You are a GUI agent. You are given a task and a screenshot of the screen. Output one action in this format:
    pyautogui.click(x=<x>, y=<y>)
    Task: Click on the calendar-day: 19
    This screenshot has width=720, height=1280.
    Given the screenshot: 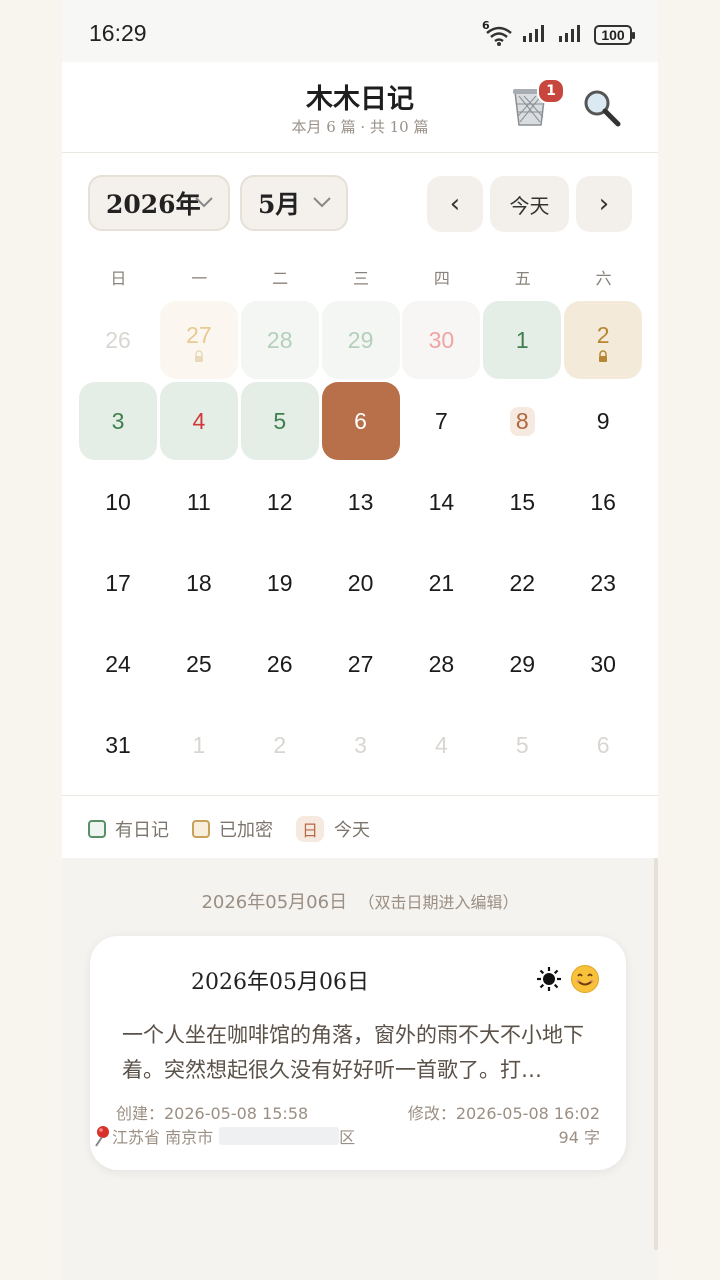 What is the action you would take?
    pyautogui.click(x=280, y=583)
    